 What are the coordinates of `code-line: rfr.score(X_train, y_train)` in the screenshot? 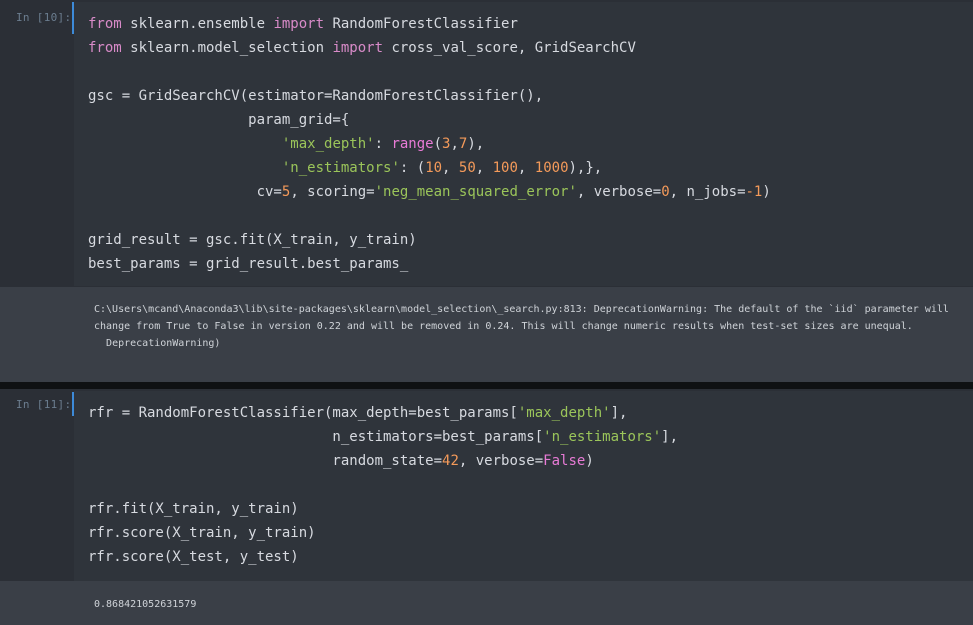 It's located at (383, 533).